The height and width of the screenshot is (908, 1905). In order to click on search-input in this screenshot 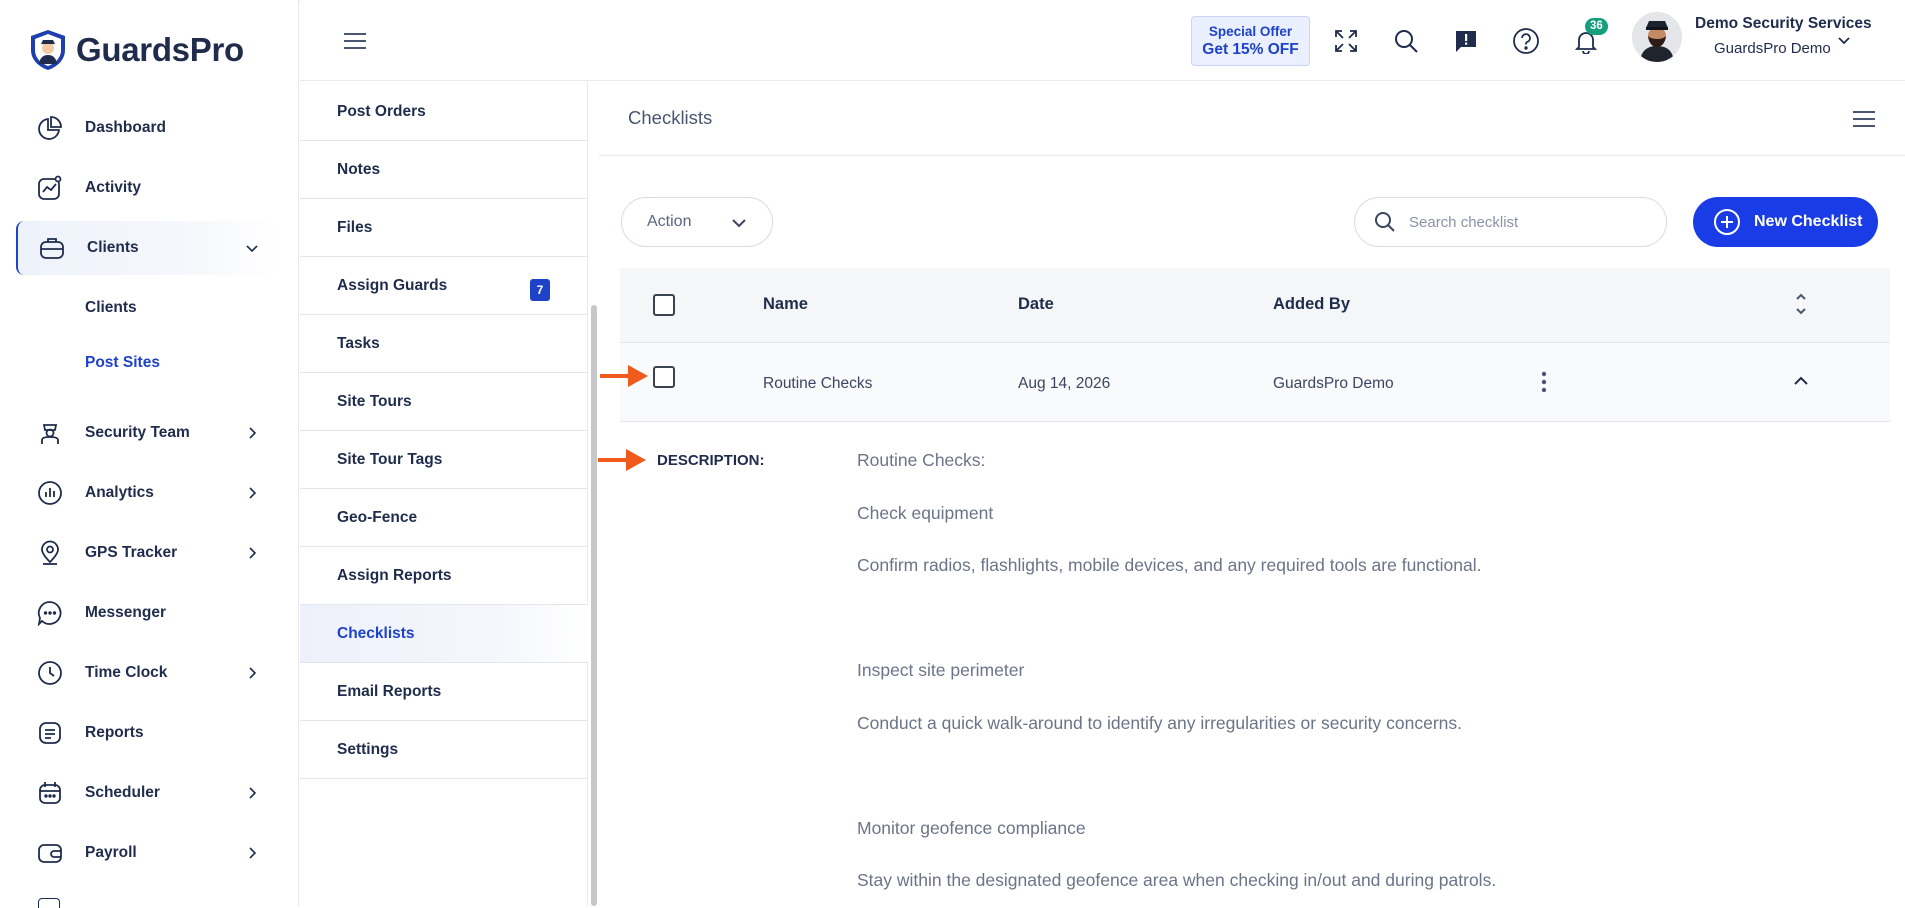, I will do `click(1519, 222)`.